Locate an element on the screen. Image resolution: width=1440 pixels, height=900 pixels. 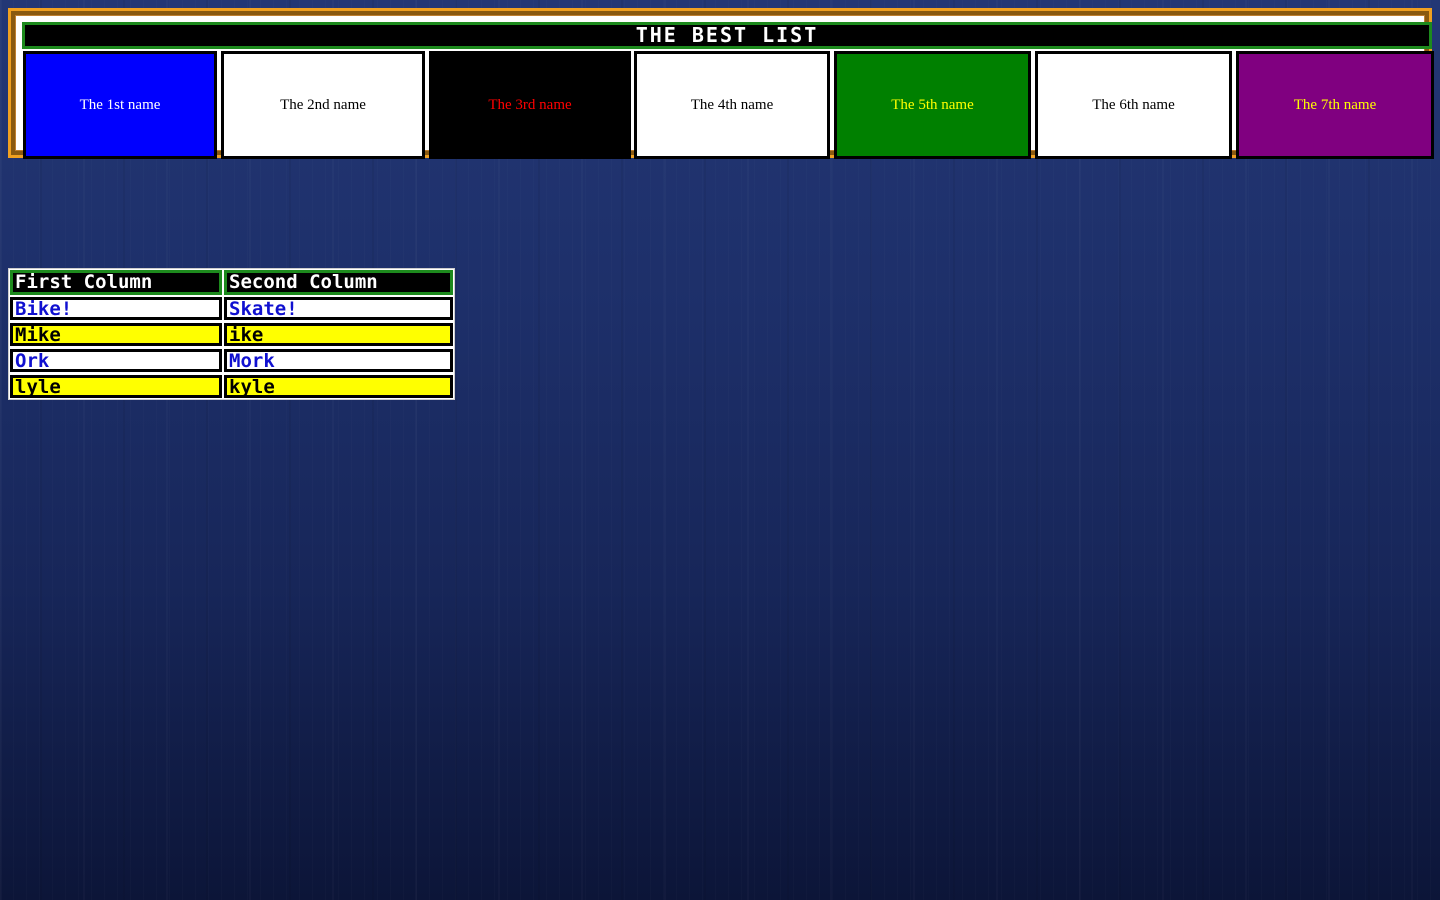
table-header-first-column: First Column is located at coordinates (116, 282).